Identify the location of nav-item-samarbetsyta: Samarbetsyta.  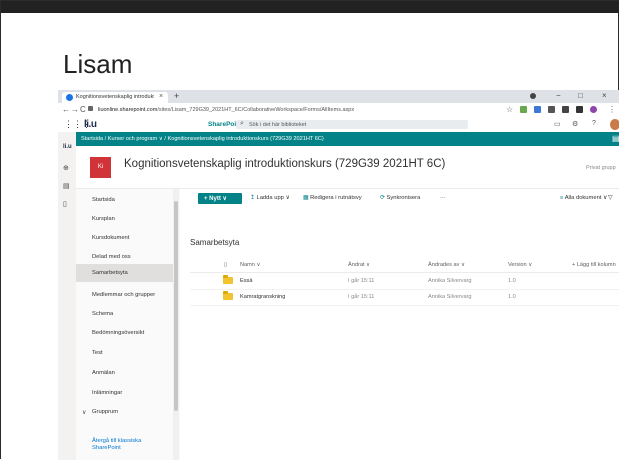
(110, 273).